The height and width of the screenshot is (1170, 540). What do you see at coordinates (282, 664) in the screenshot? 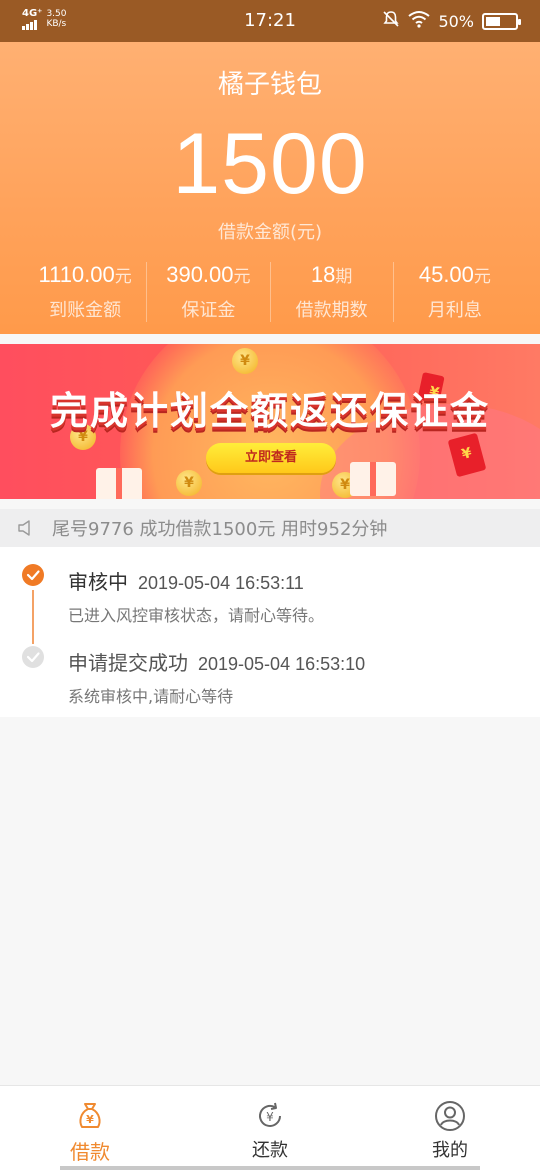
I see `step-time: 2019-05-04 16:53:10` at bounding box center [282, 664].